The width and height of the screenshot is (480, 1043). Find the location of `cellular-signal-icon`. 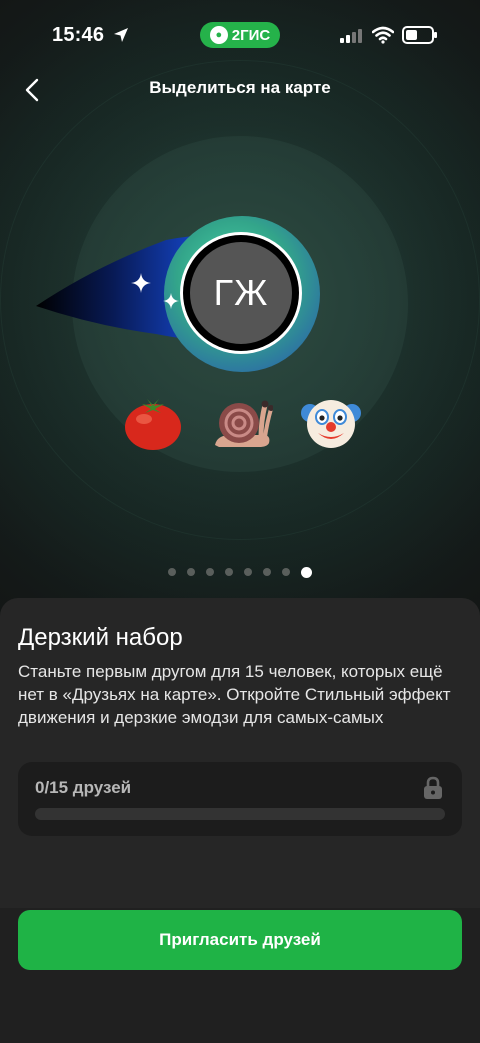

cellular-signal-icon is located at coordinates (351, 36).